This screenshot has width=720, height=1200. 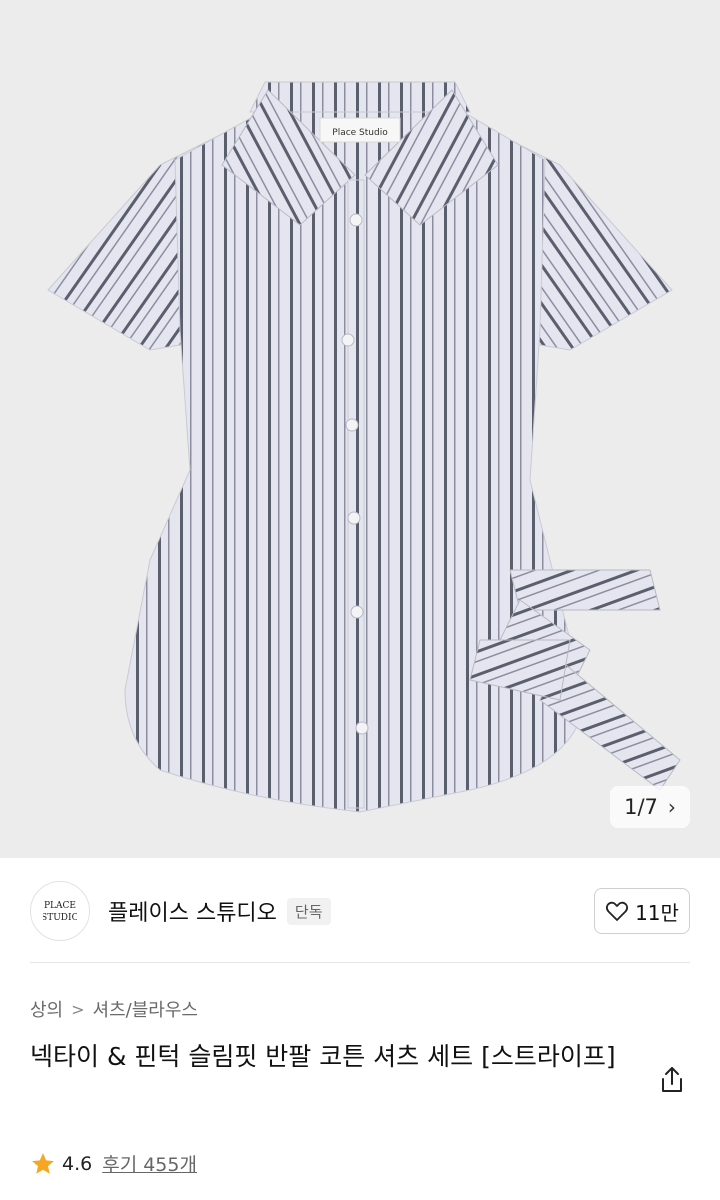 I want to click on garment-label-text: Place Studio, so click(x=360, y=133).